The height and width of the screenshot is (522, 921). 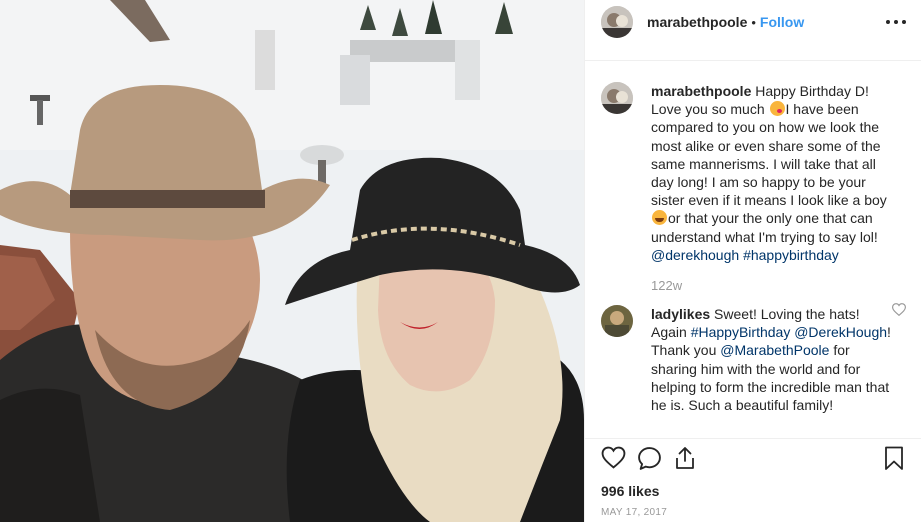 I want to click on caption-time: 122w, so click(x=771, y=285).